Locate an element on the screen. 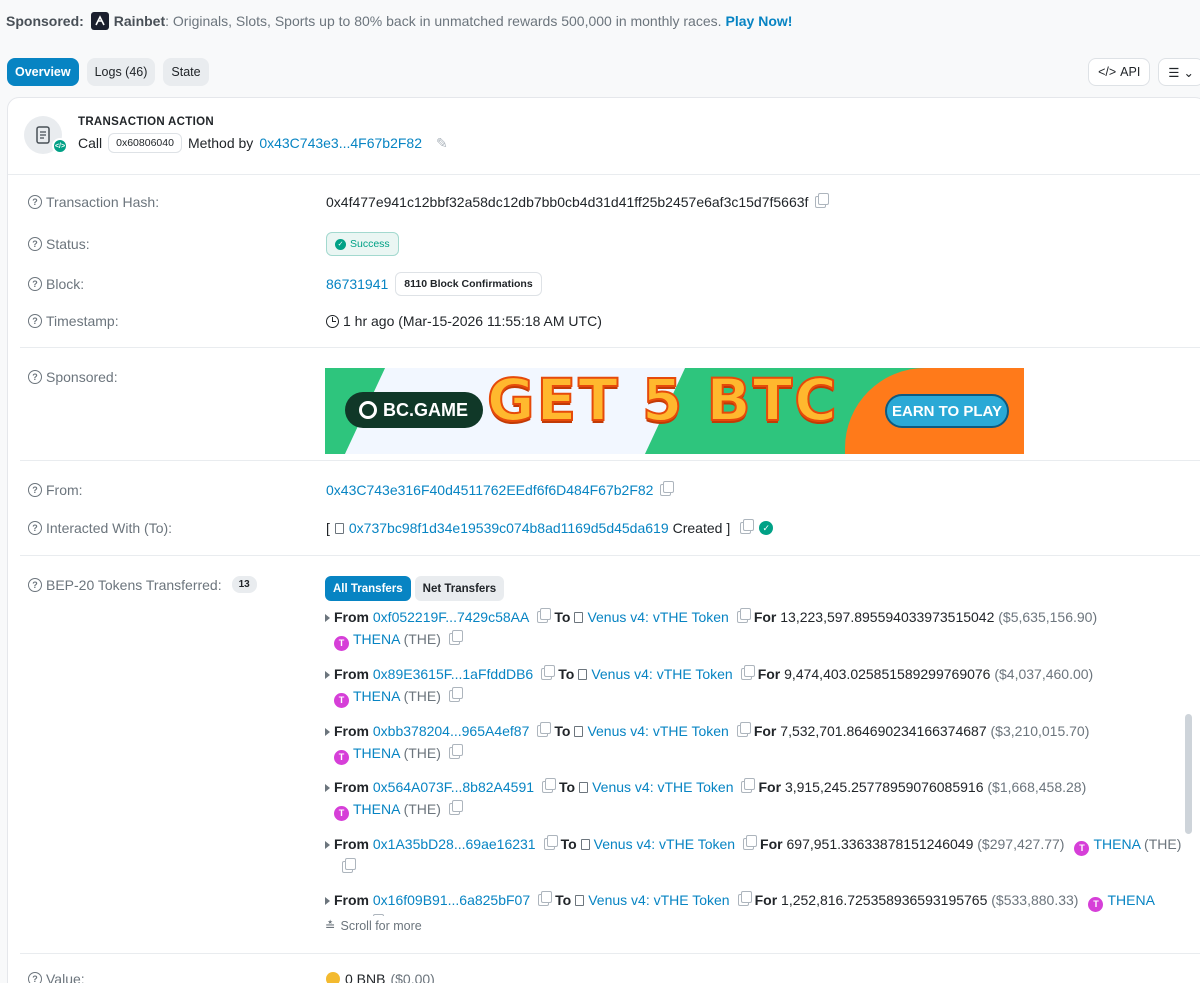  thena-token-icon: T is located at coordinates (341, 643).